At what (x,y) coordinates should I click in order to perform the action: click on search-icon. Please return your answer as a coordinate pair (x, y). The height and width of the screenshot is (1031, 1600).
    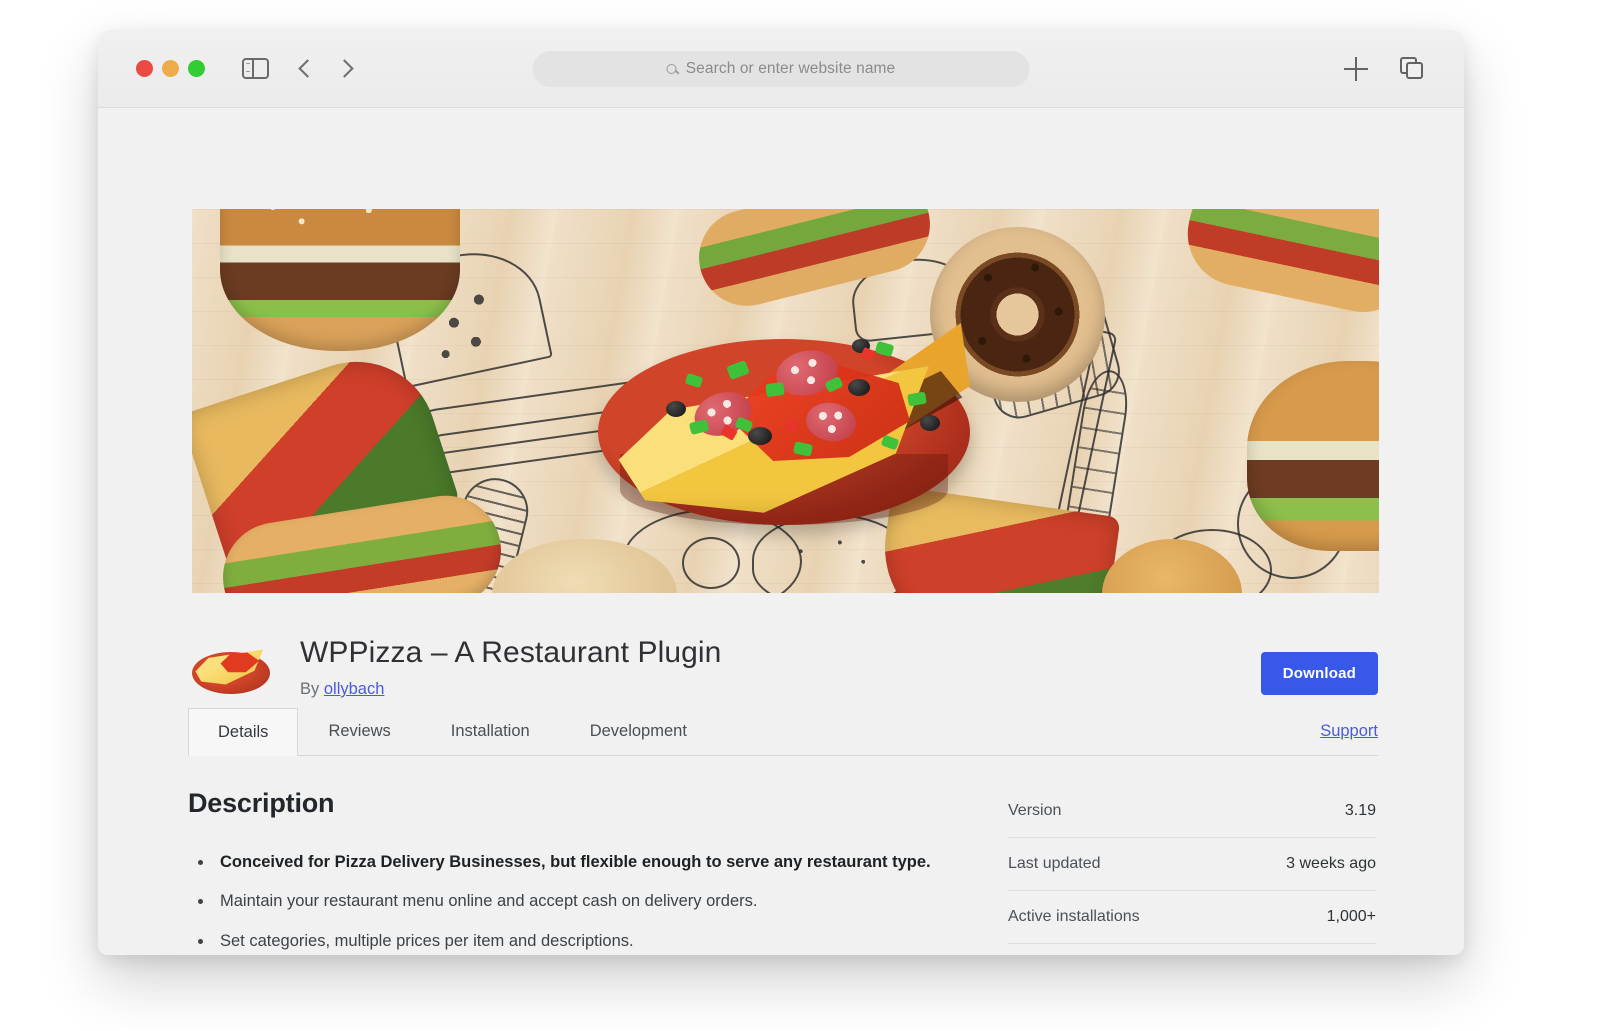
    Looking at the image, I should click on (671, 68).